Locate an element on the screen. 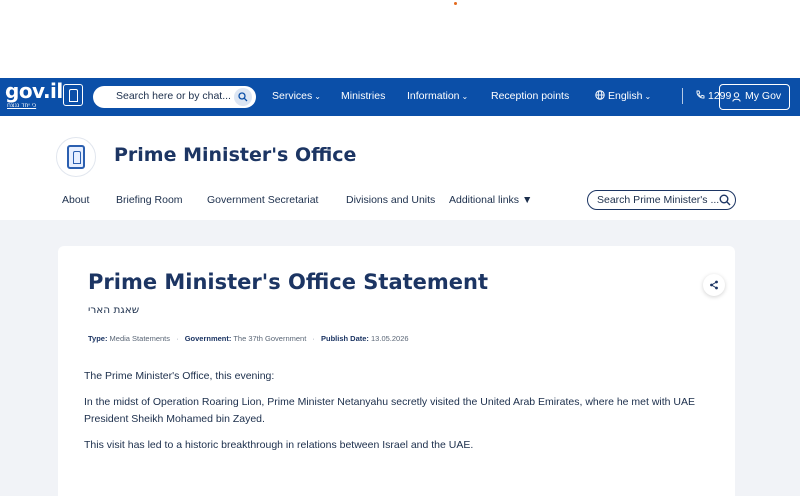 This screenshot has width=800, height=496. gov-il-logo: gov.il כי יחד ננצח is located at coordinates (45, 96).